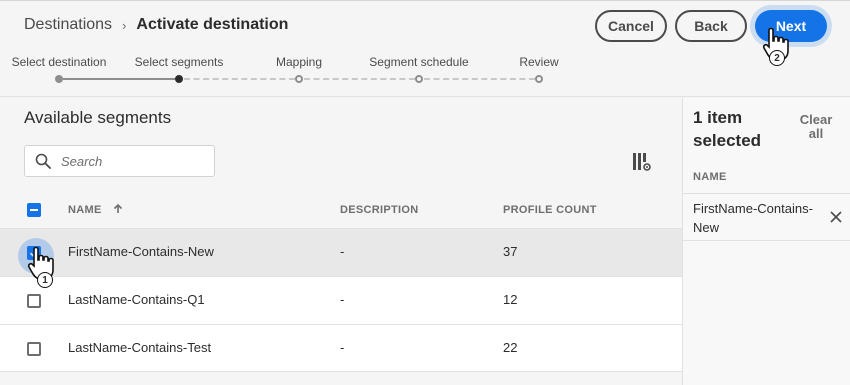 This screenshot has width=850, height=385. I want to click on selected-item-name: FirstName-Contains-New, so click(753, 218).